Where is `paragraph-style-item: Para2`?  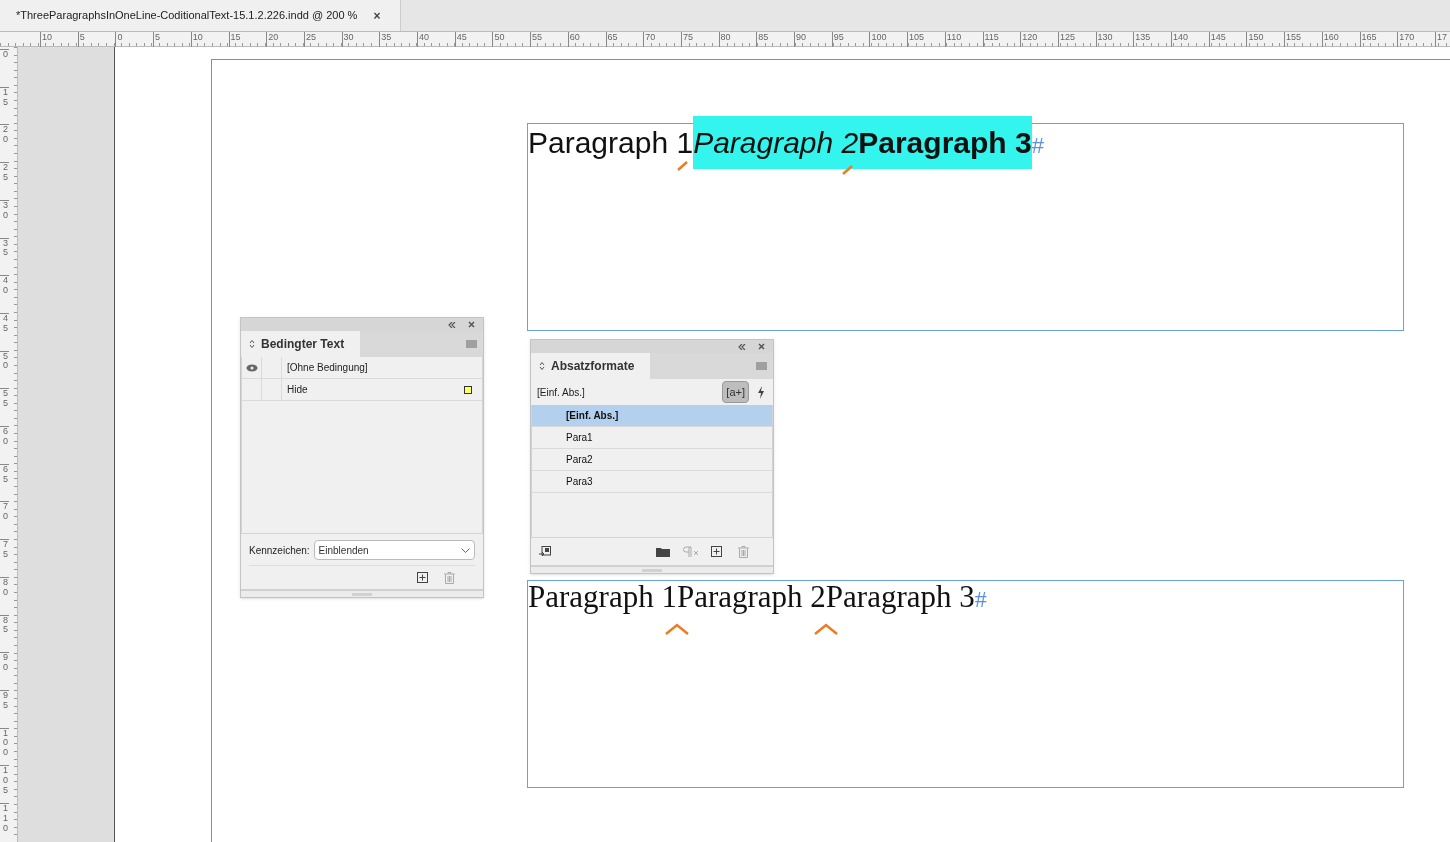 paragraph-style-item: Para2 is located at coordinates (652, 460).